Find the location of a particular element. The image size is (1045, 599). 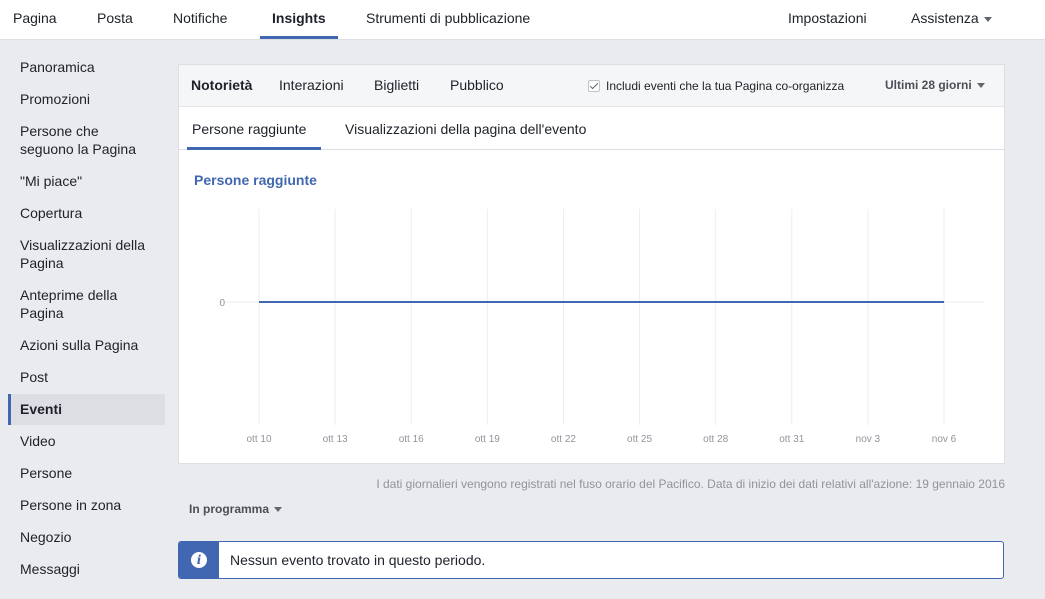

x-tick-label: ott 22 is located at coordinates (563, 439).